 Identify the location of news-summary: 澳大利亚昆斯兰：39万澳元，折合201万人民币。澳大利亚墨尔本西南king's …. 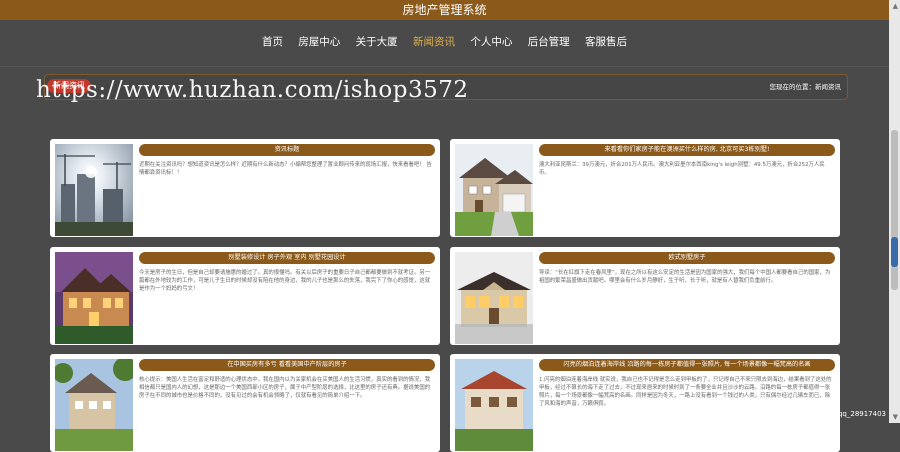
(682, 169).